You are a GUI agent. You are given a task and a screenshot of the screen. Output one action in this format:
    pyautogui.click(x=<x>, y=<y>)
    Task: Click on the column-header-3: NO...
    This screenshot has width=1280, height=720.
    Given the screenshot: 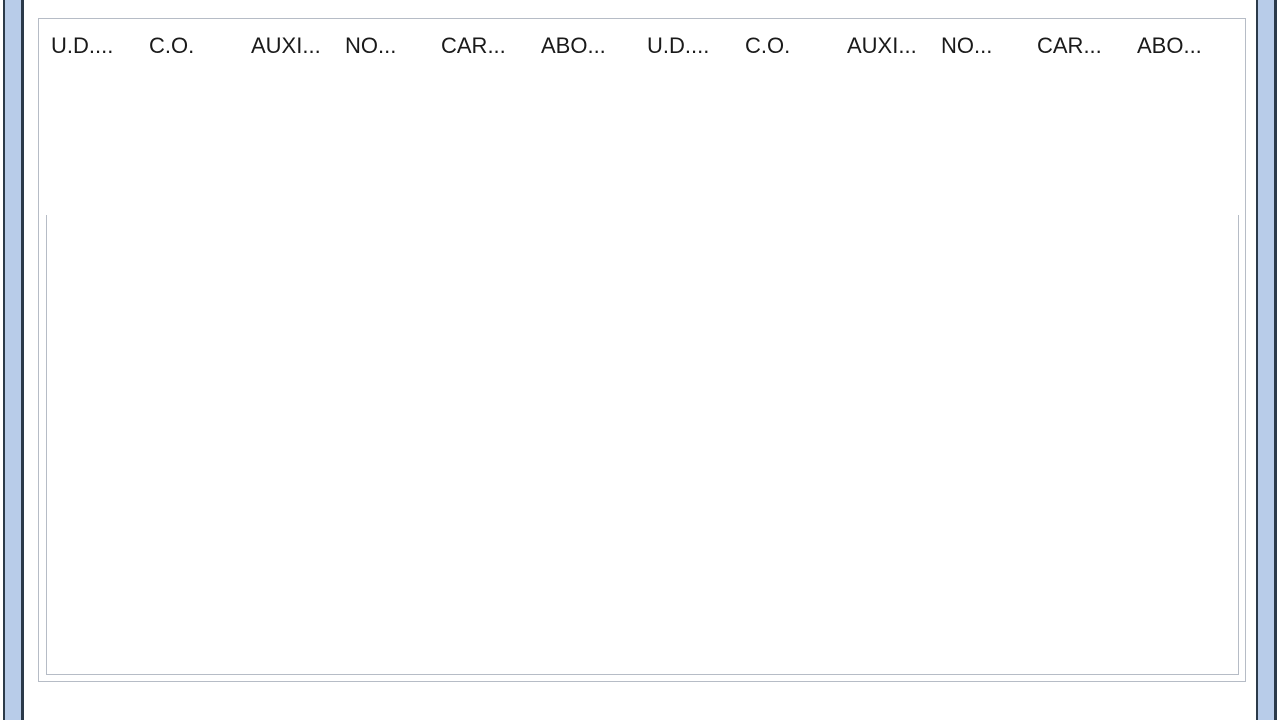 What is the action you would take?
    pyautogui.click(x=393, y=46)
    